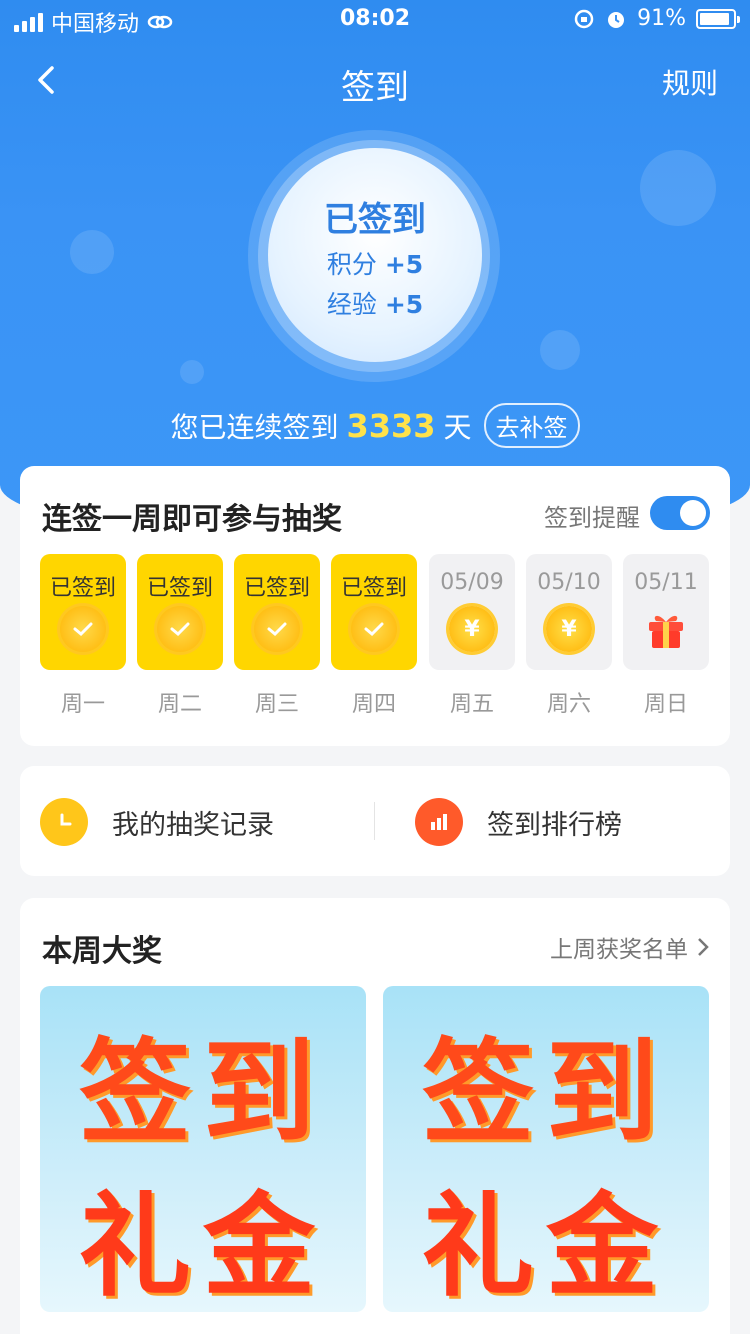 This screenshot has width=750, height=1334. What do you see at coordinates (375, 220) in the screenshot?
I see `checkin-status: 已签到` at bounding box center [375, 220].